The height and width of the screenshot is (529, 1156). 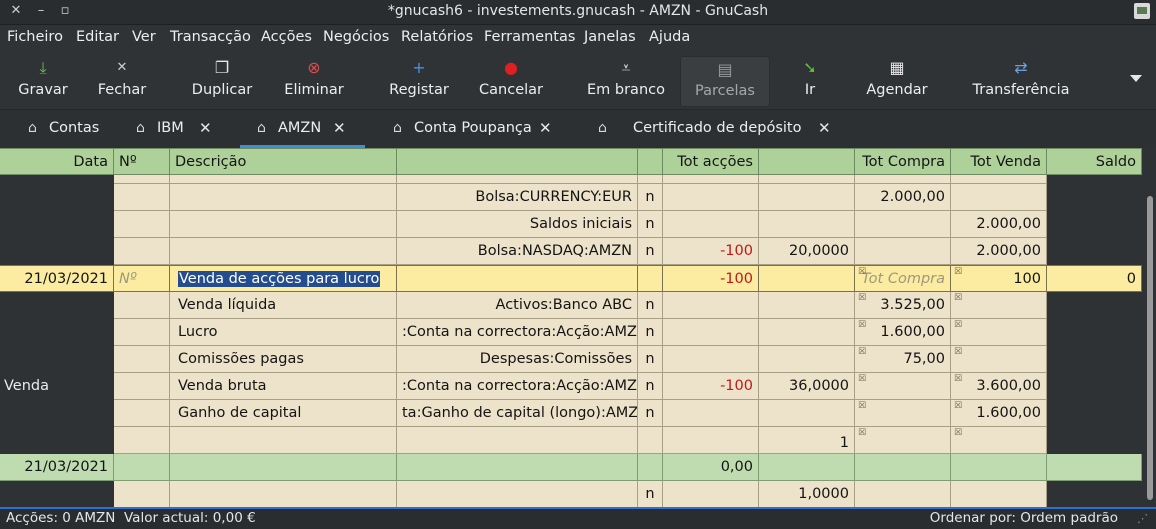 What do you see at coordinates (903, 305) in the screenshot?
I see `split-compra: ☒ 3.525,00` at bounding box center [903, 305].